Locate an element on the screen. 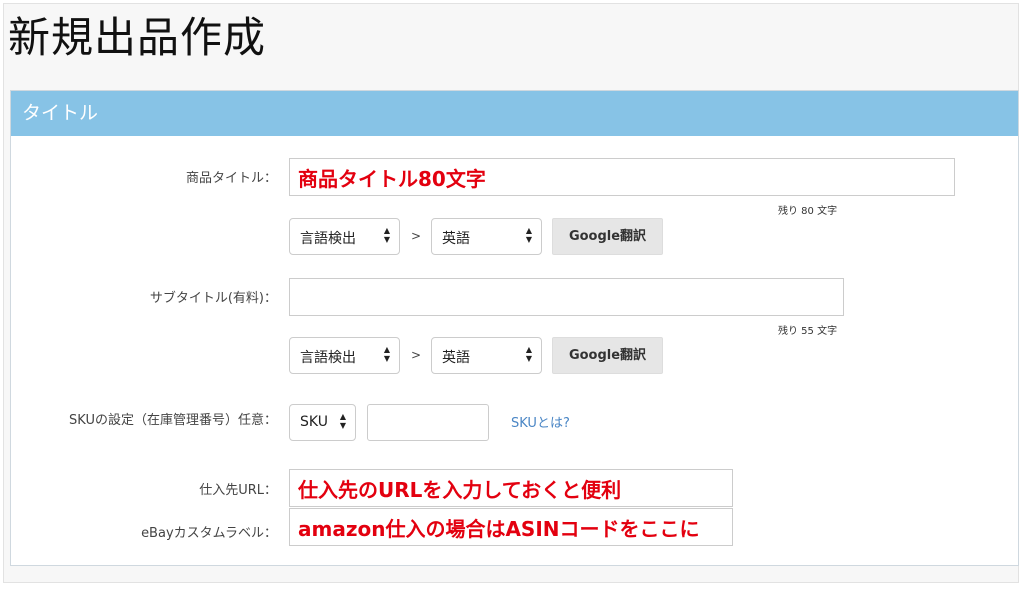 Image resolution: width=1024 pixels, height=589 pixels. ebay-label-value: amazon仕入の場合はASINコードをここに is located at coordinates (499, 529).